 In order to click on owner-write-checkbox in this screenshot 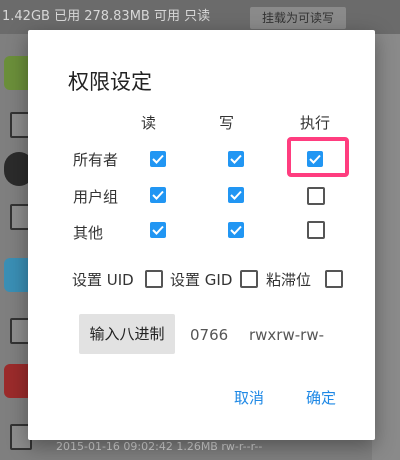, I will do `click(236, 159)`.